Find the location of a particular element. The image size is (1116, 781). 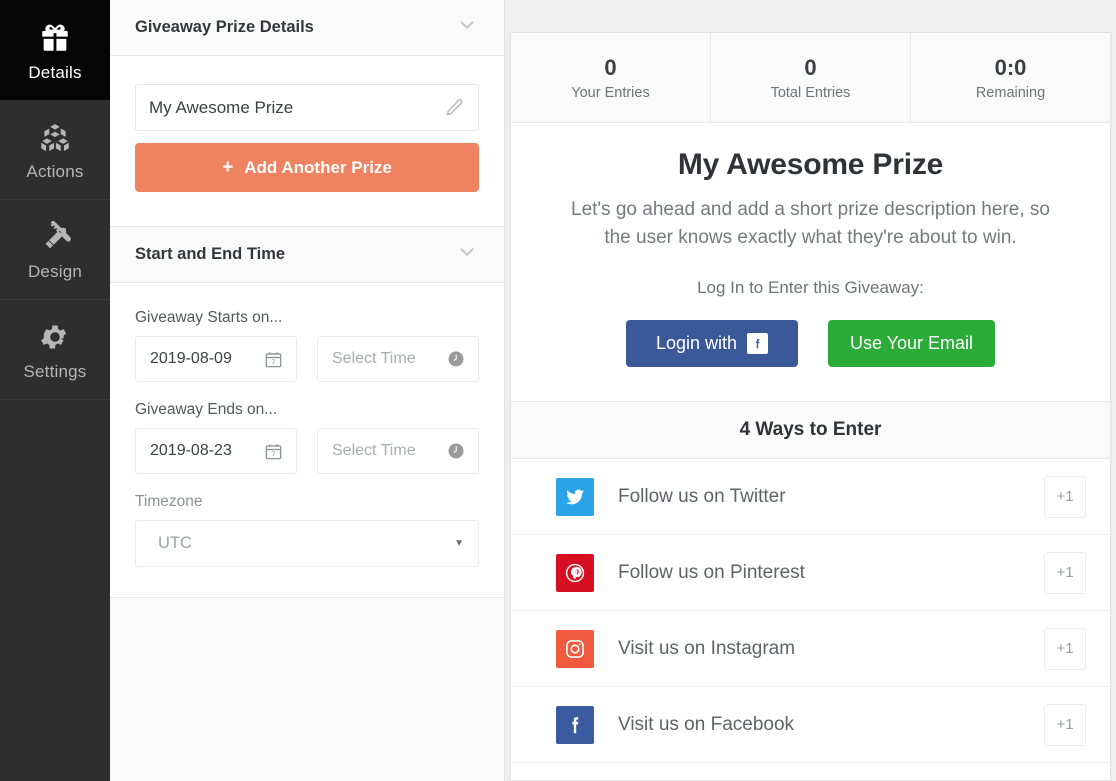

login-prompt: Log In to Enter this Giveaway: is located at coordinates (810, 288).